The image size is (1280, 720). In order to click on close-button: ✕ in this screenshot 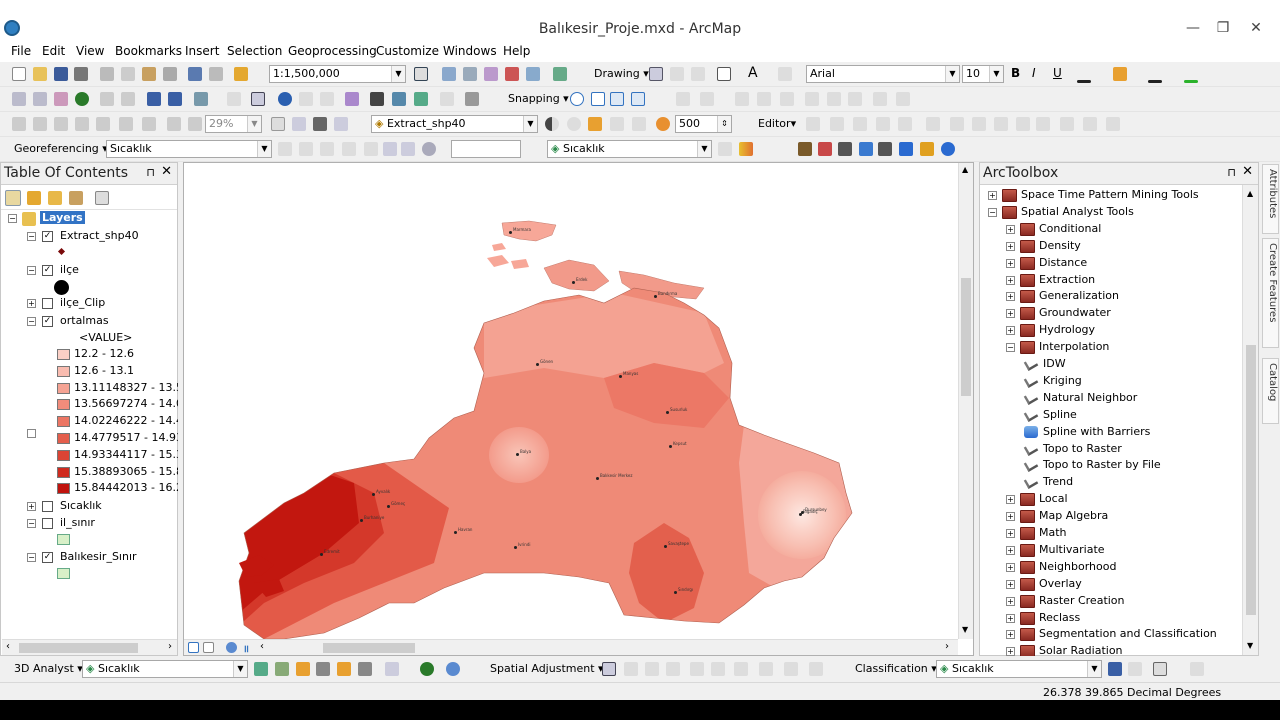, I will do `click(1256, 29)`.